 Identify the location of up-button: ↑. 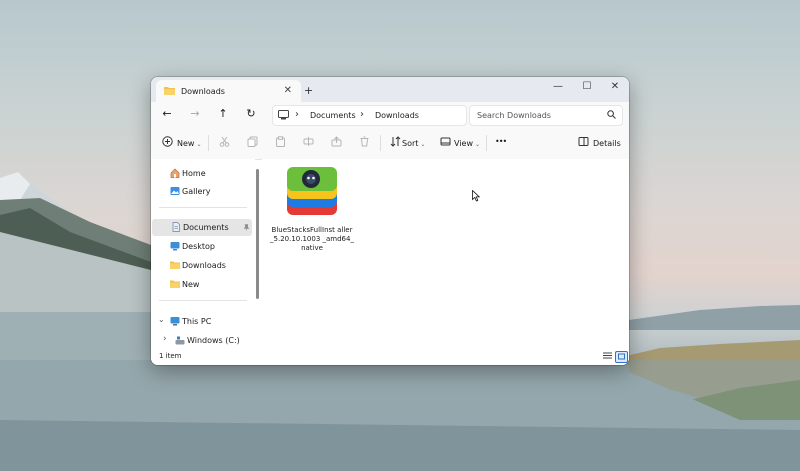
(223, 113).